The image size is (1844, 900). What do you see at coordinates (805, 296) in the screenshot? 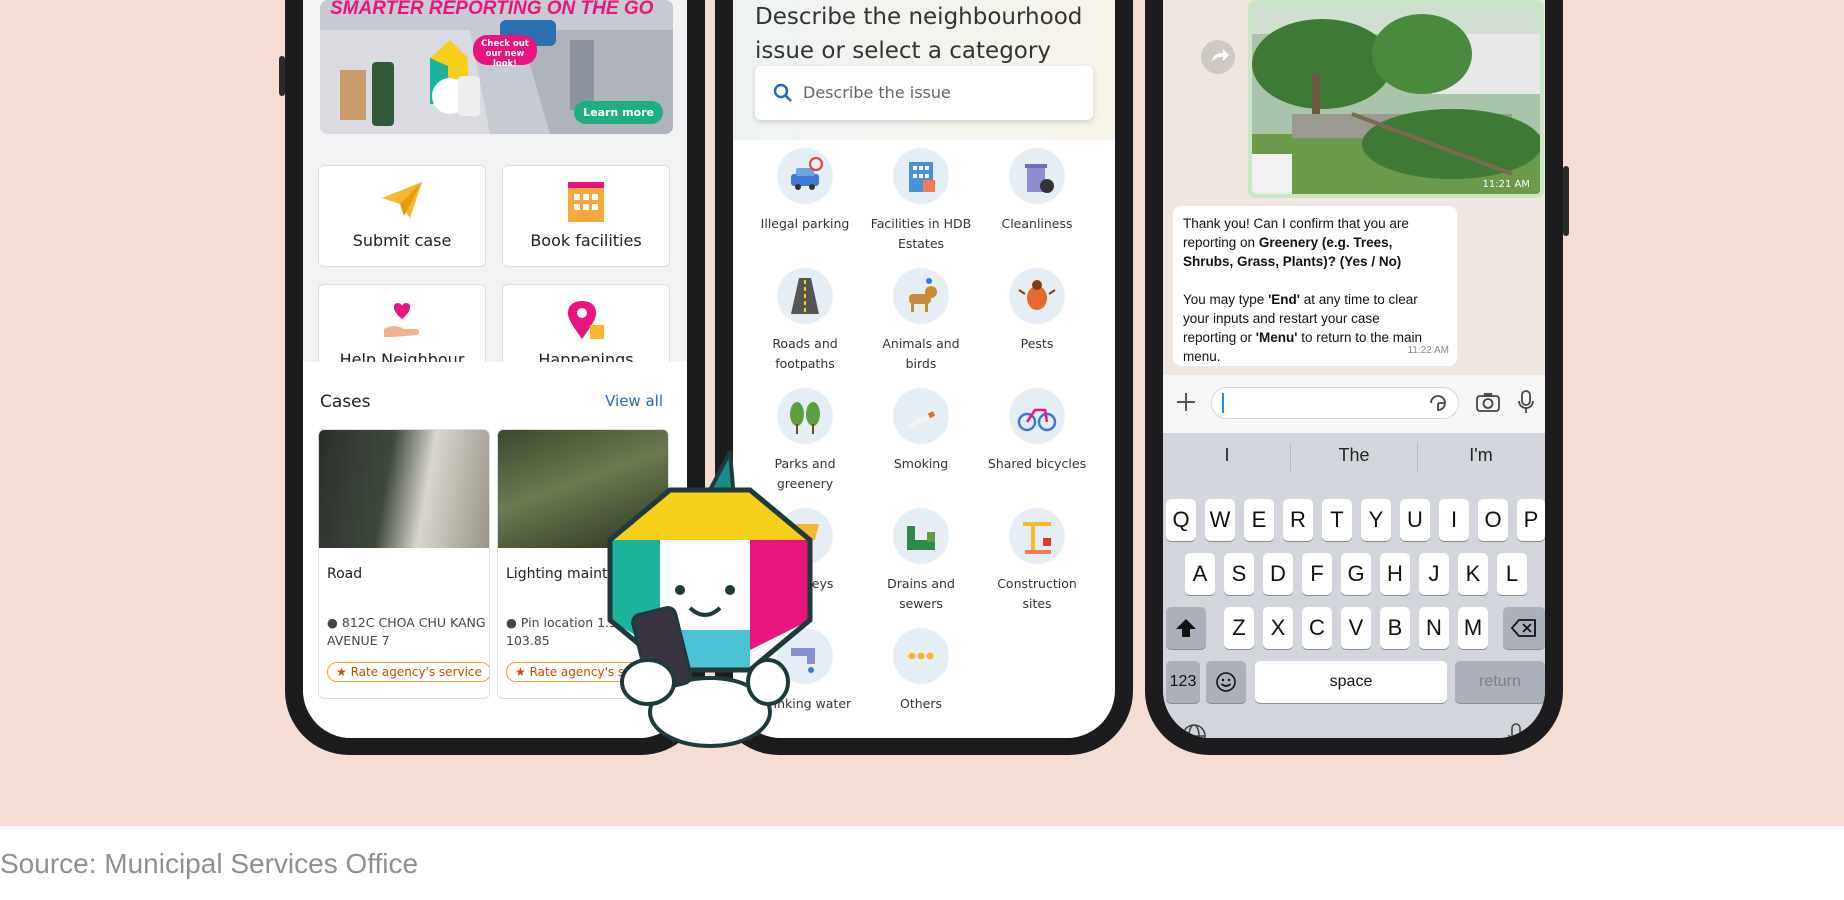
I see `road-icon` at bounding box center [805, 296].